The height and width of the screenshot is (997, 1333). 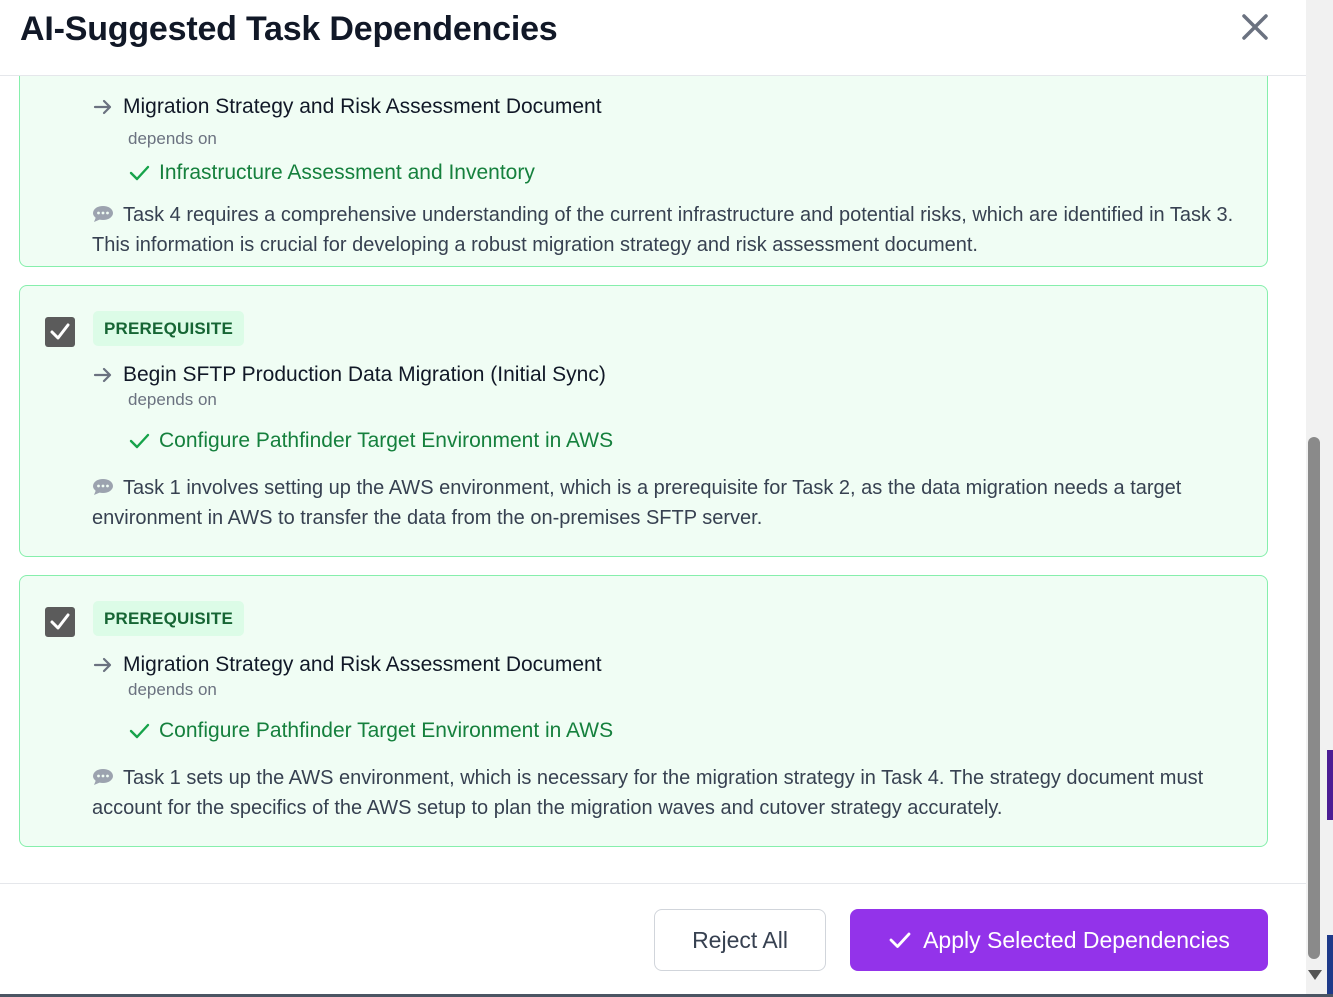 What do you see at coordinates (1255, 27) in the screenshot?
I see `close-icon` at bounding box center [1255, 27].